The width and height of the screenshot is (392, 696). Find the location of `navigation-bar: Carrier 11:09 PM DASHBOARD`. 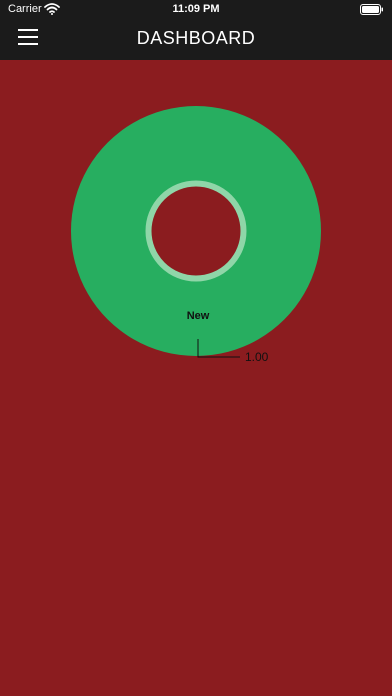

navigation-bar: Carrier 11:09 PM DASHBOARD is located at coordinates (196, 30).